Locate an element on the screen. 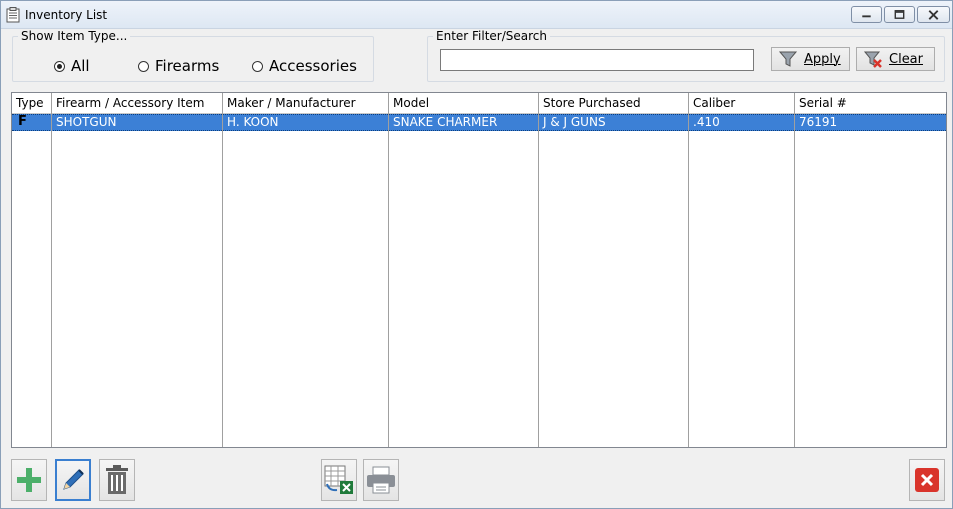 The image size is (953, 509). cell-serial: 76191 is located at coordinates (818, 122).